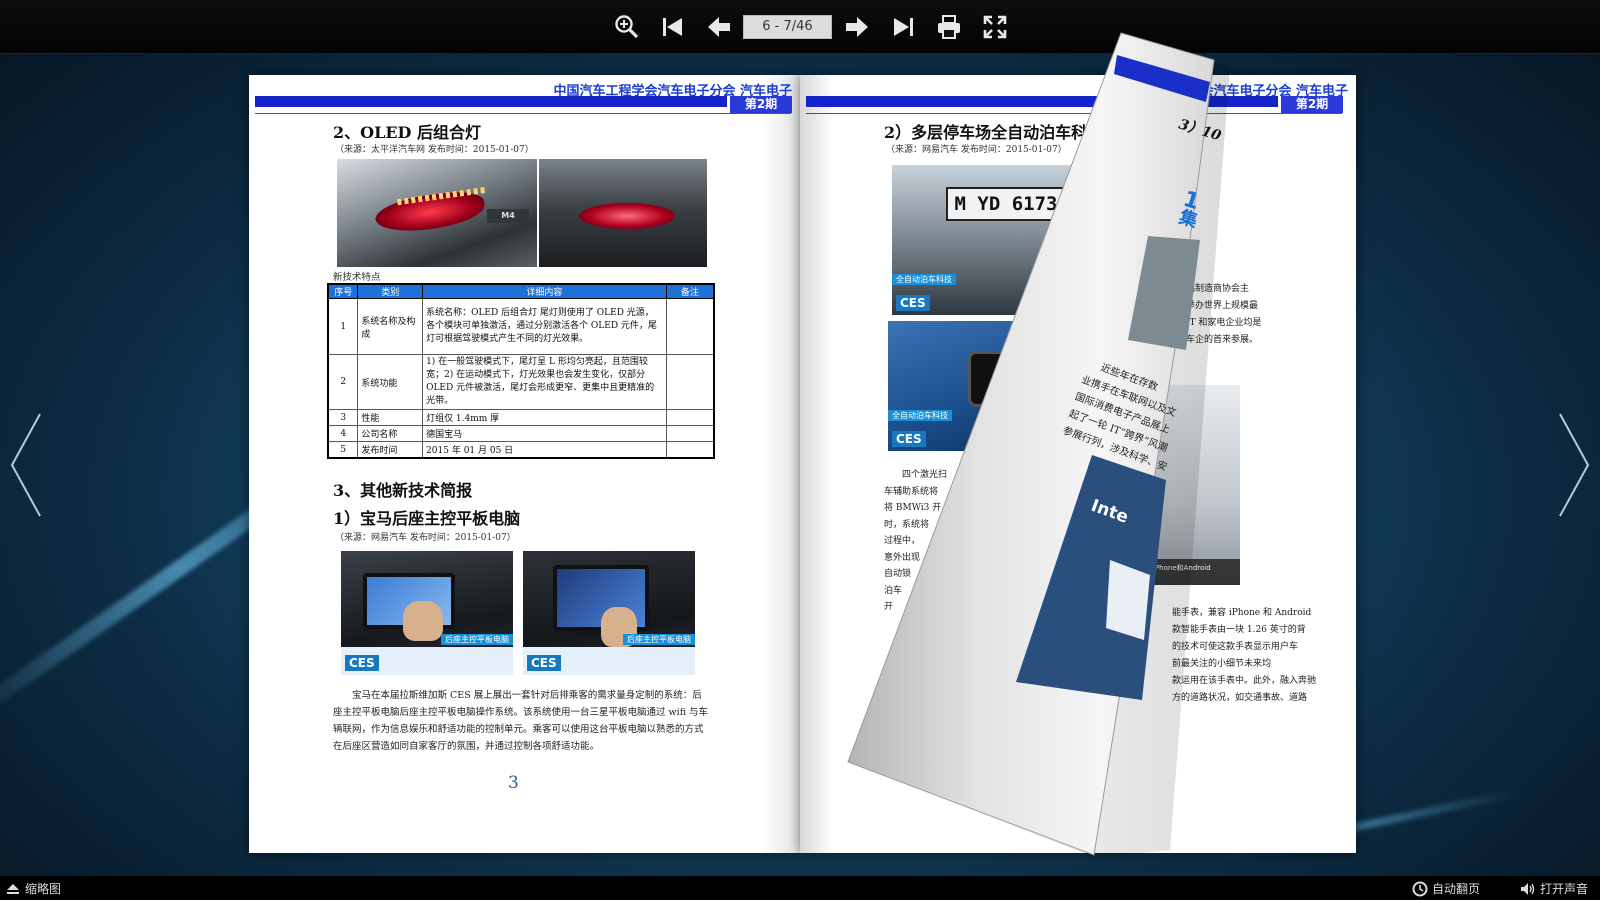 This screenshot has height=900, width=1600. I want to click on table-row: 4 公司名称 德国宝马, so click(521, 433).